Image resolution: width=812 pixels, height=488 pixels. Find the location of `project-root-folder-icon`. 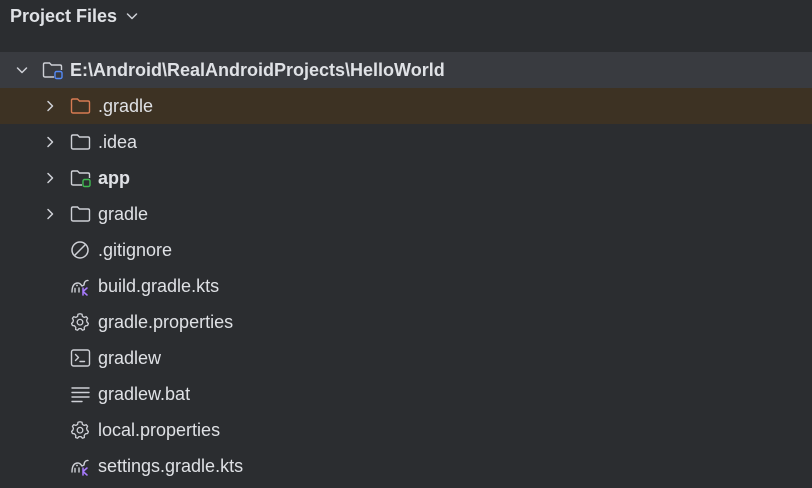

project-root-folder-icon is located at coordinates (52, 71).